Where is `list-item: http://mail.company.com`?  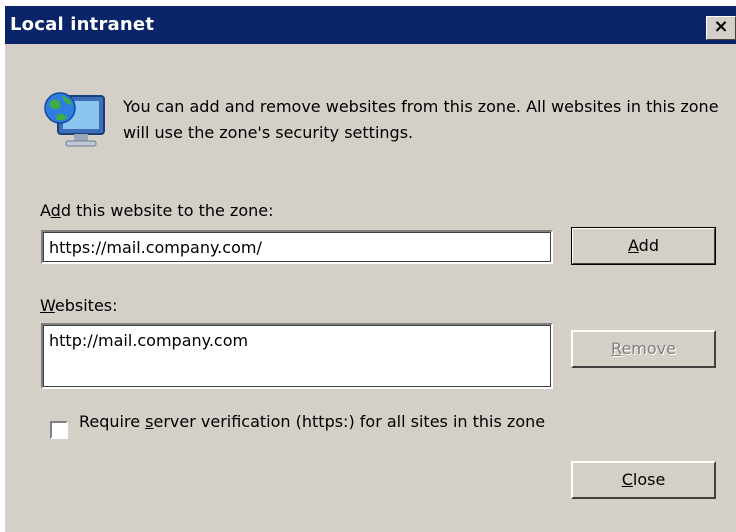
list-item: http://mail.company.com is located at coordinates (297, 340).